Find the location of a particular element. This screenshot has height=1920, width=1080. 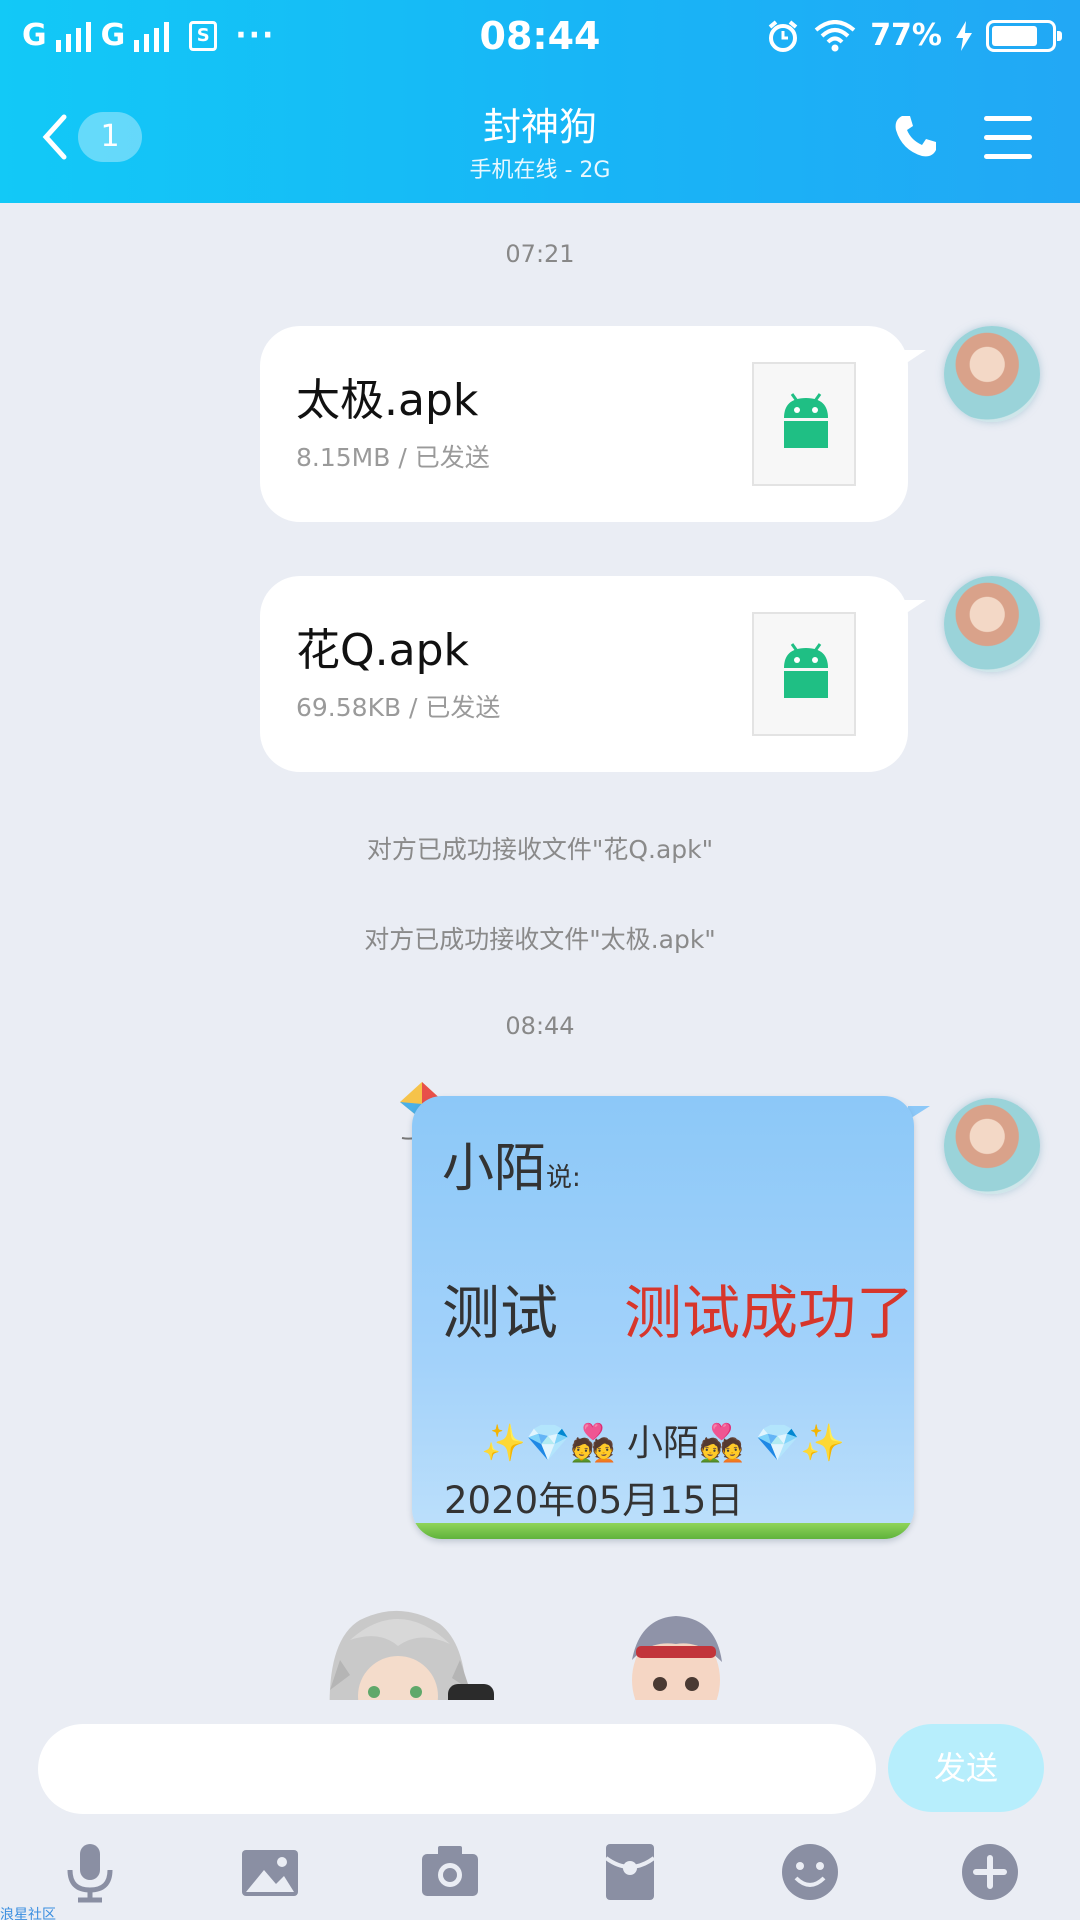

author-says: 说: is located at coordinates (563, 1178).